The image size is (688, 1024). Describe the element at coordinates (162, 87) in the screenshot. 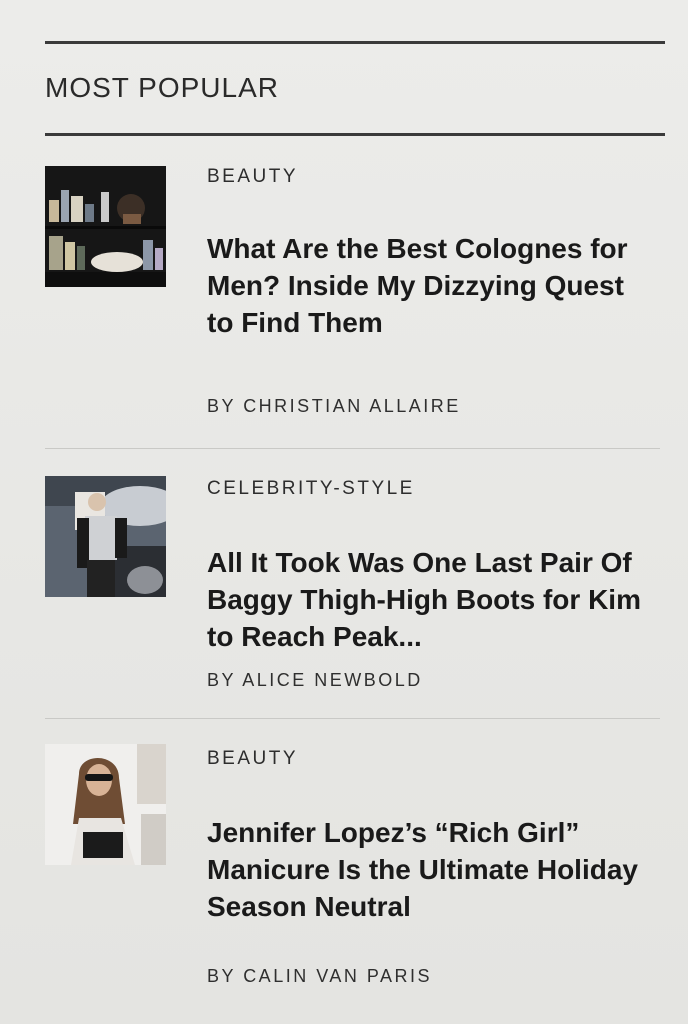

I see `section-title: MOST POPULAR` at that location.